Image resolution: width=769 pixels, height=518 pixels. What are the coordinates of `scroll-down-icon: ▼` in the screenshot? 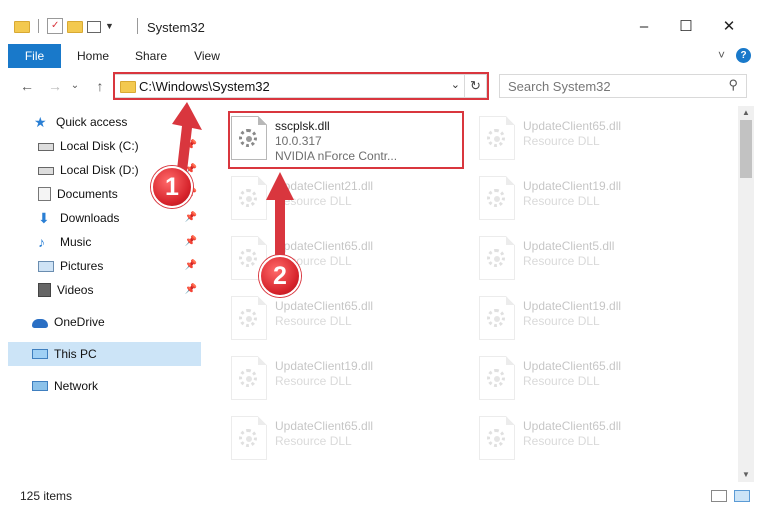 It's located at (746, 475).